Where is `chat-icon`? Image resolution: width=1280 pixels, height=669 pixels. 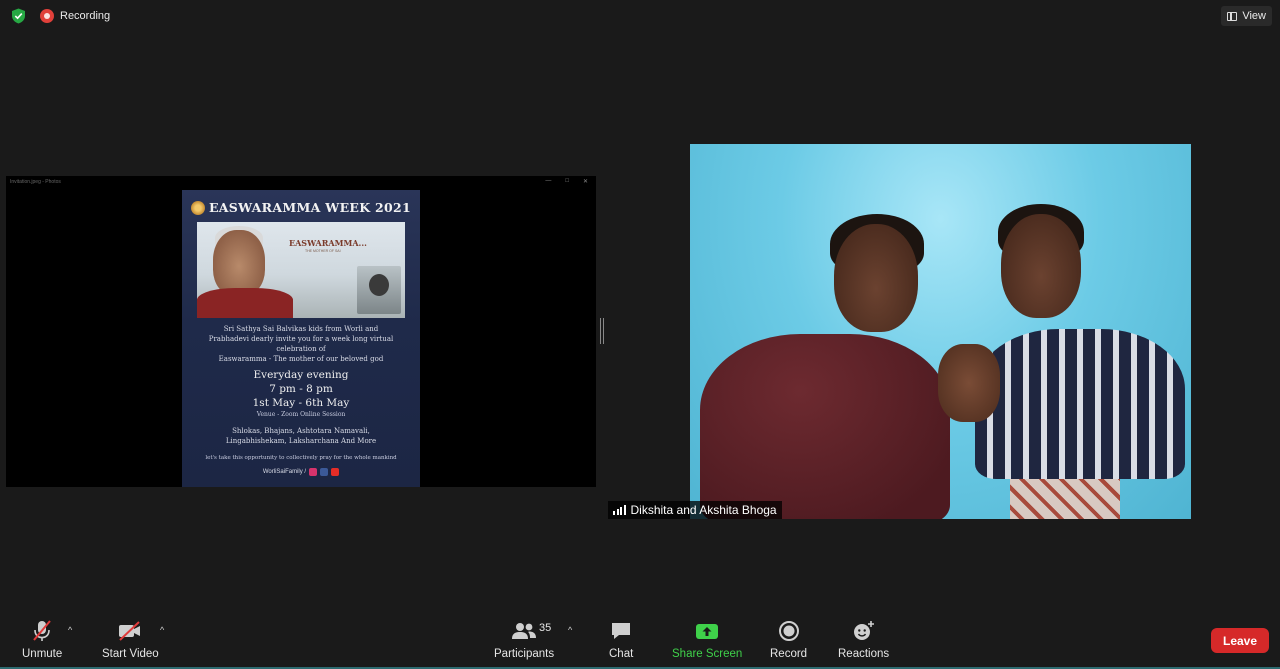 chat-icon is located at coordinates (621, 631).